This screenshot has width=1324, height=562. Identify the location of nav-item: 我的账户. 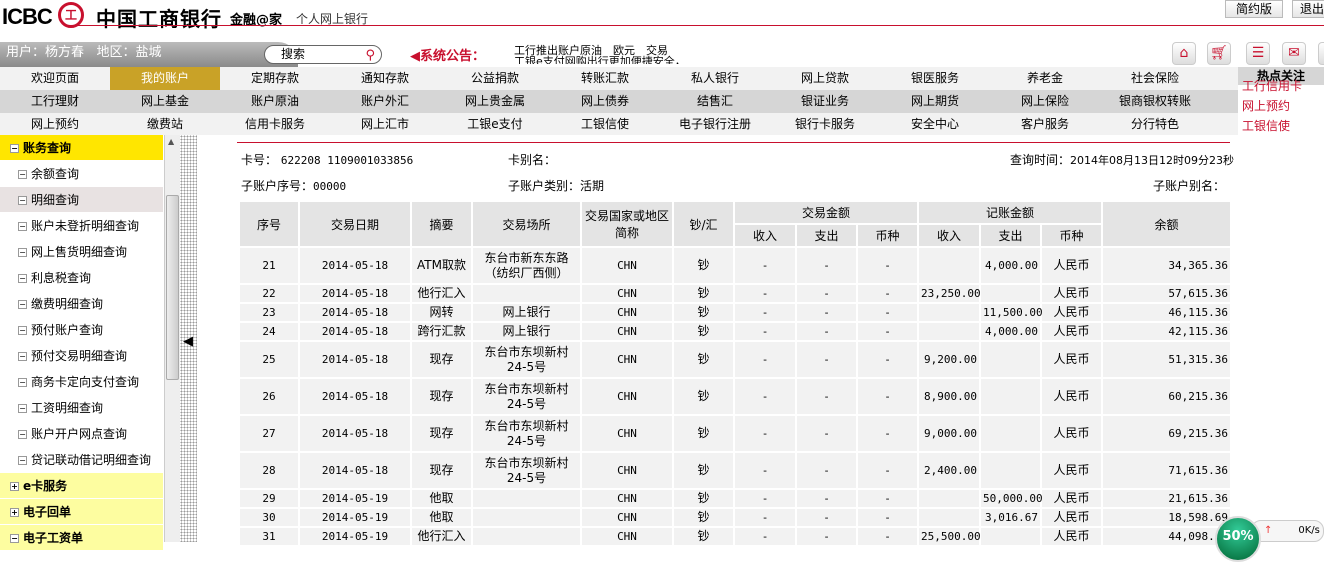
(165, 78).